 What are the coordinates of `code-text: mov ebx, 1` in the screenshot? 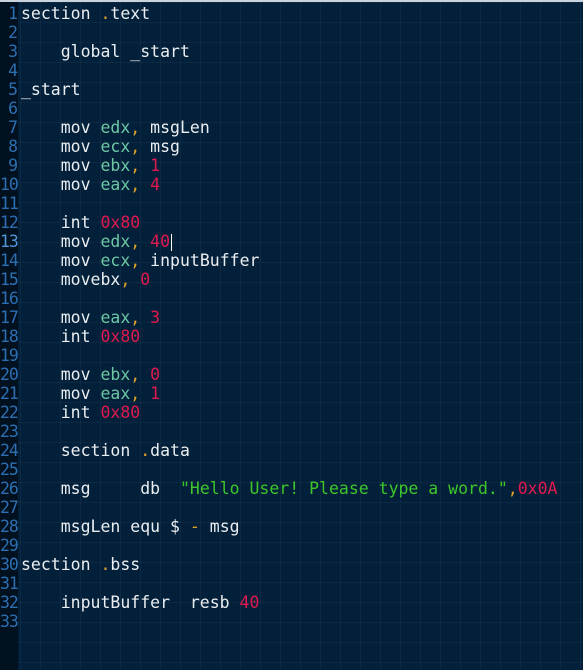 It's located at (90, 165).